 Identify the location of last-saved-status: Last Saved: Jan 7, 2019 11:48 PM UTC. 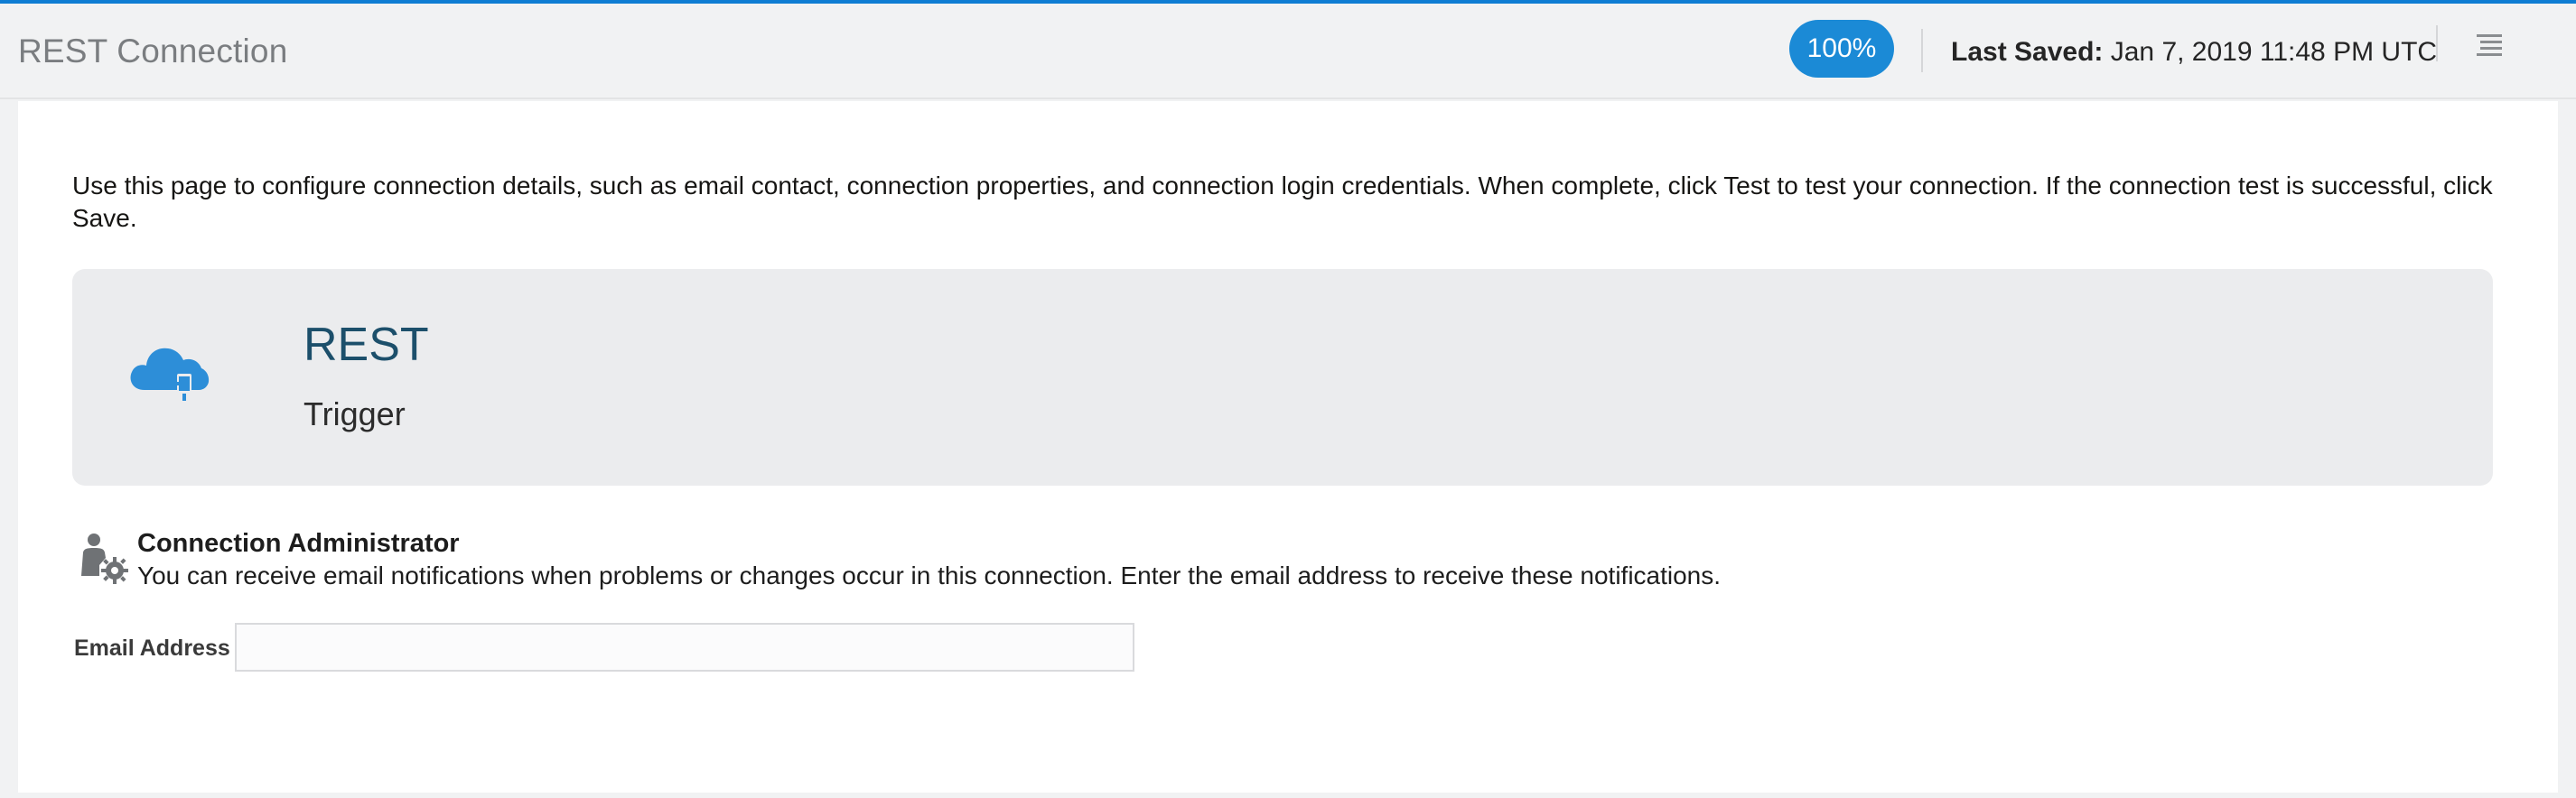
(2194, 53).